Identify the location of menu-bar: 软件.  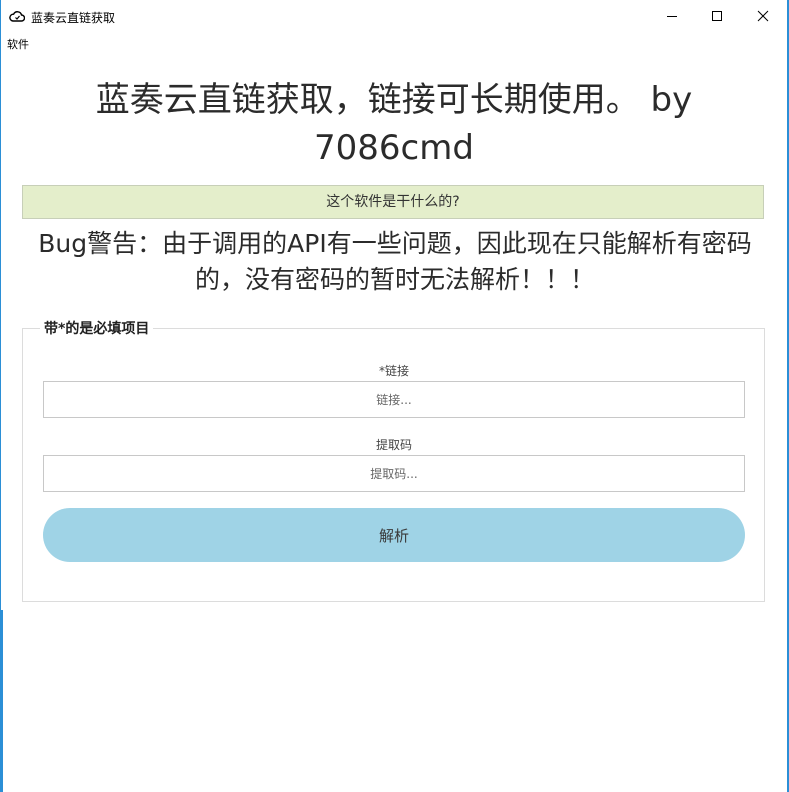
(394, 43).